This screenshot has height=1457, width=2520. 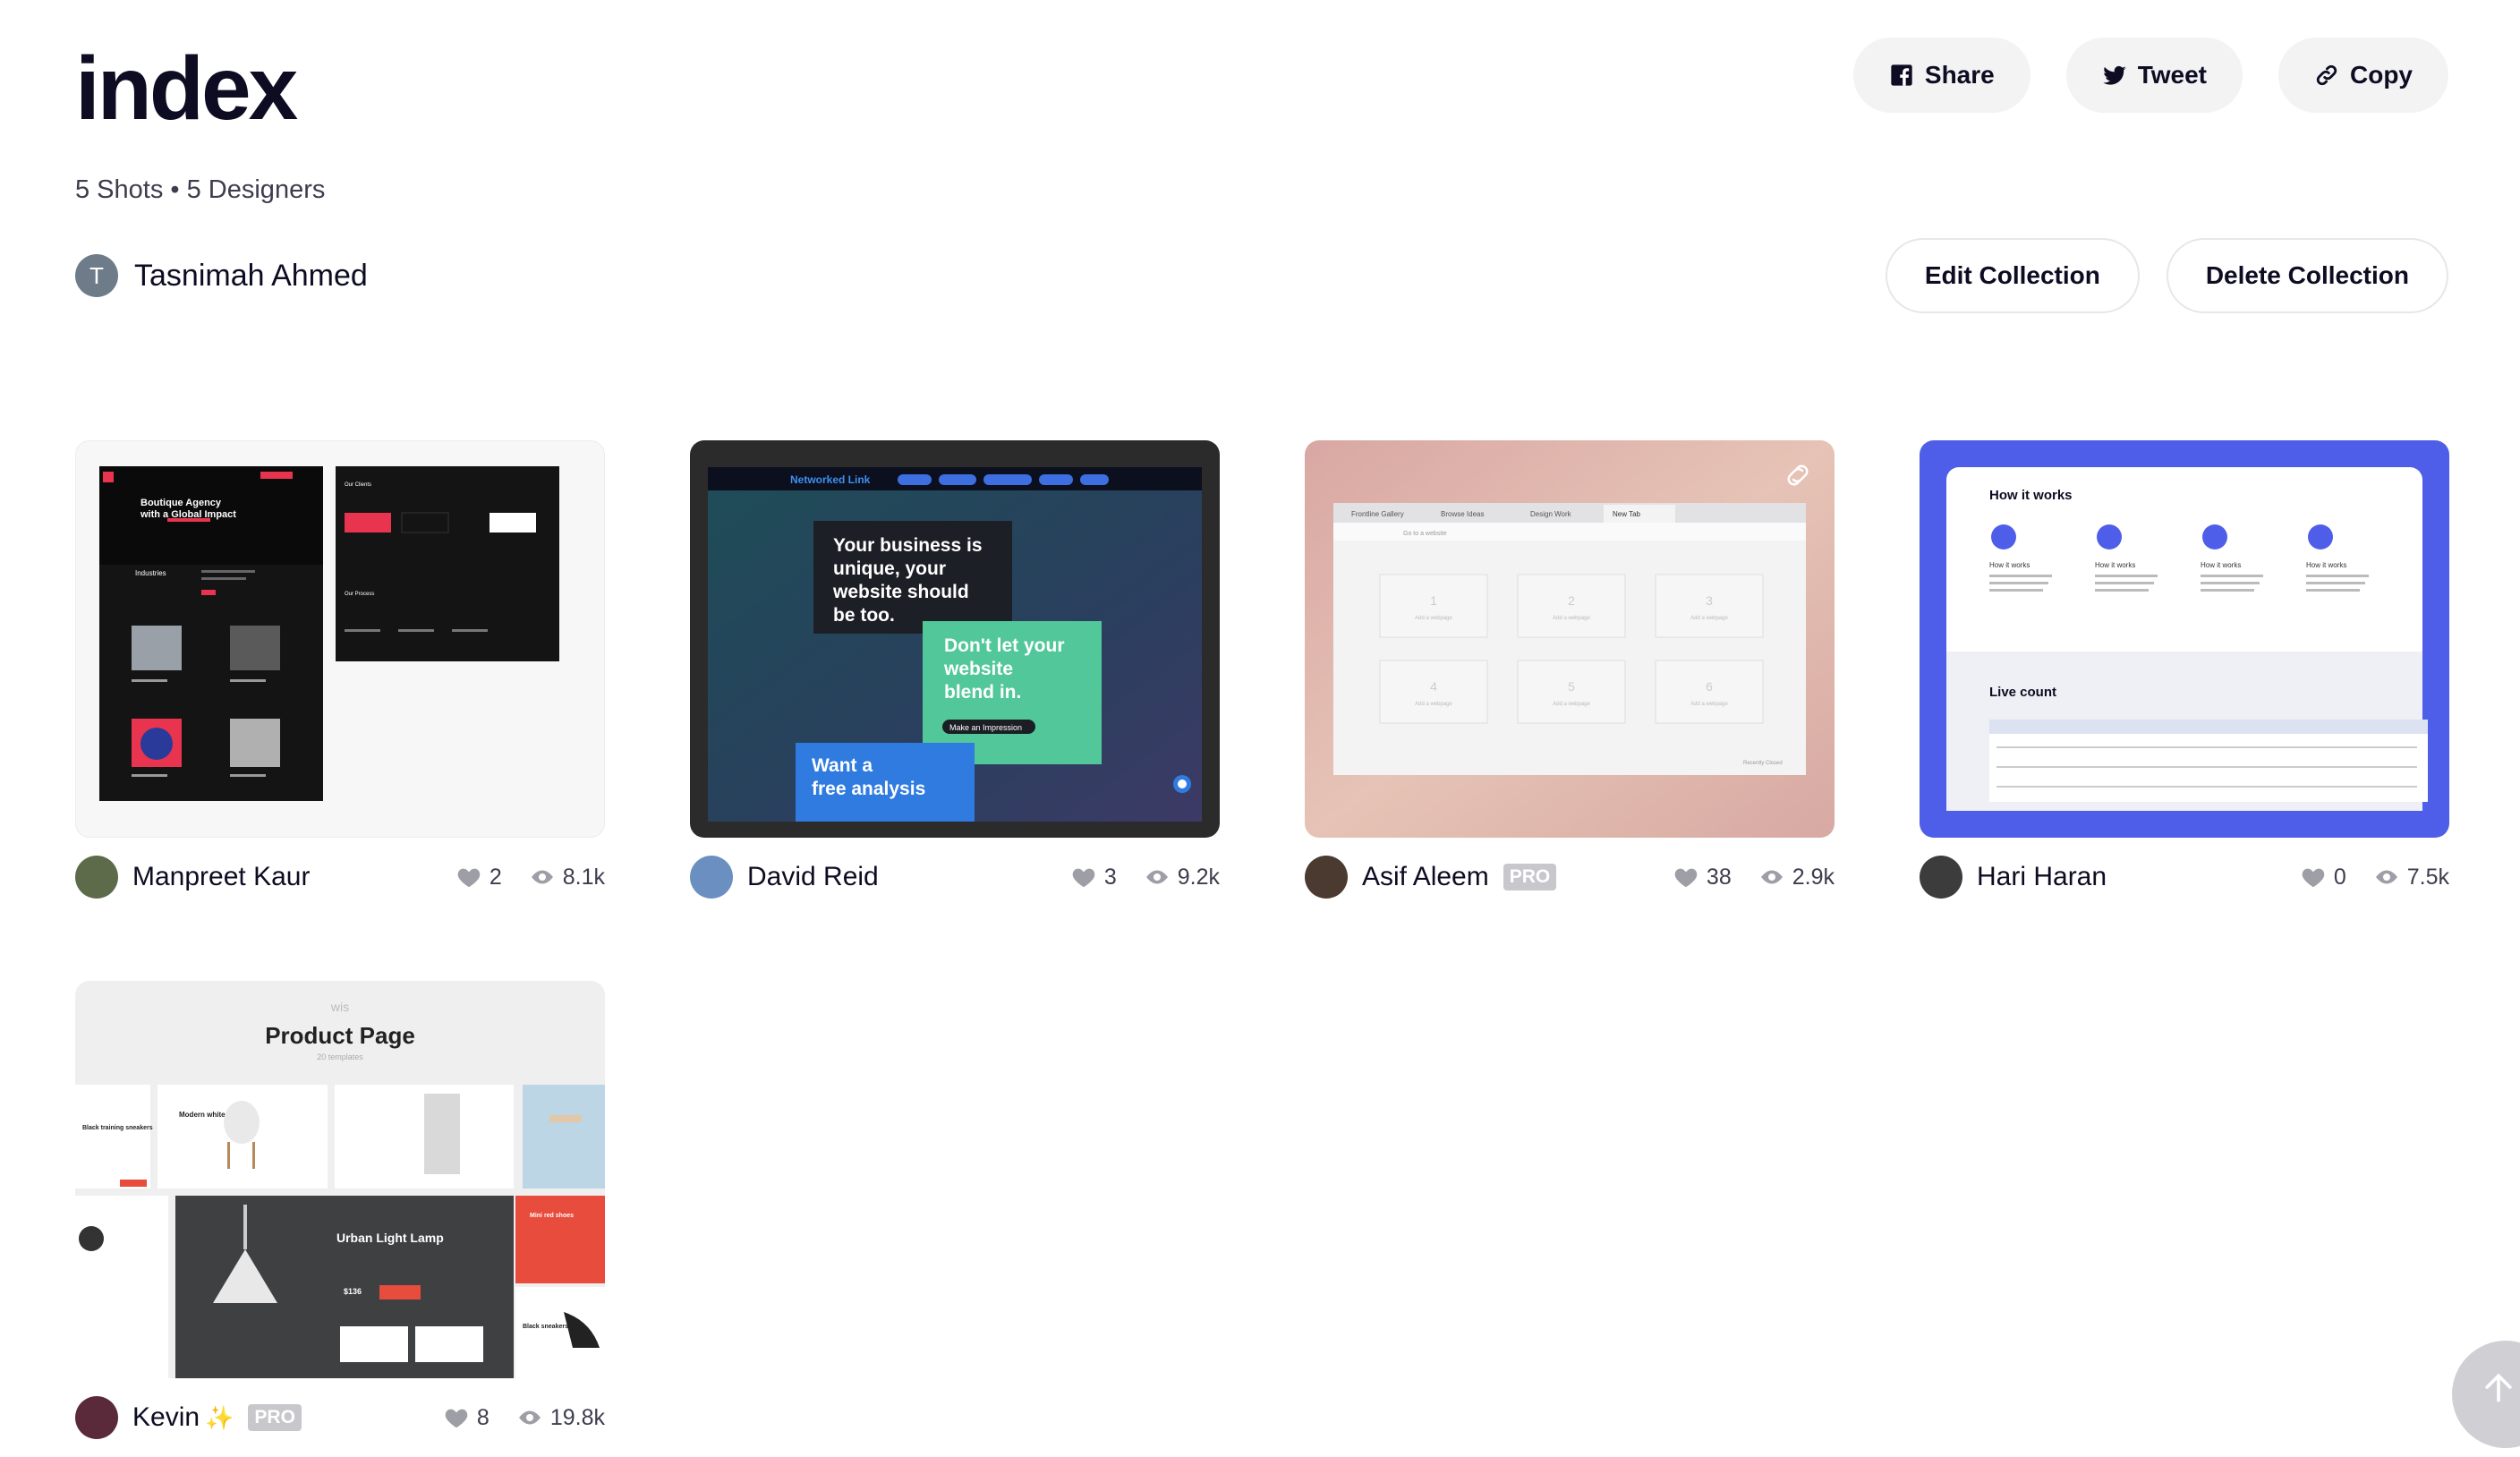 What do you see at coordinates (1571, 601) in the screenshot?
I see `thumb-slot: 2` at bounding box center [1571, 601].